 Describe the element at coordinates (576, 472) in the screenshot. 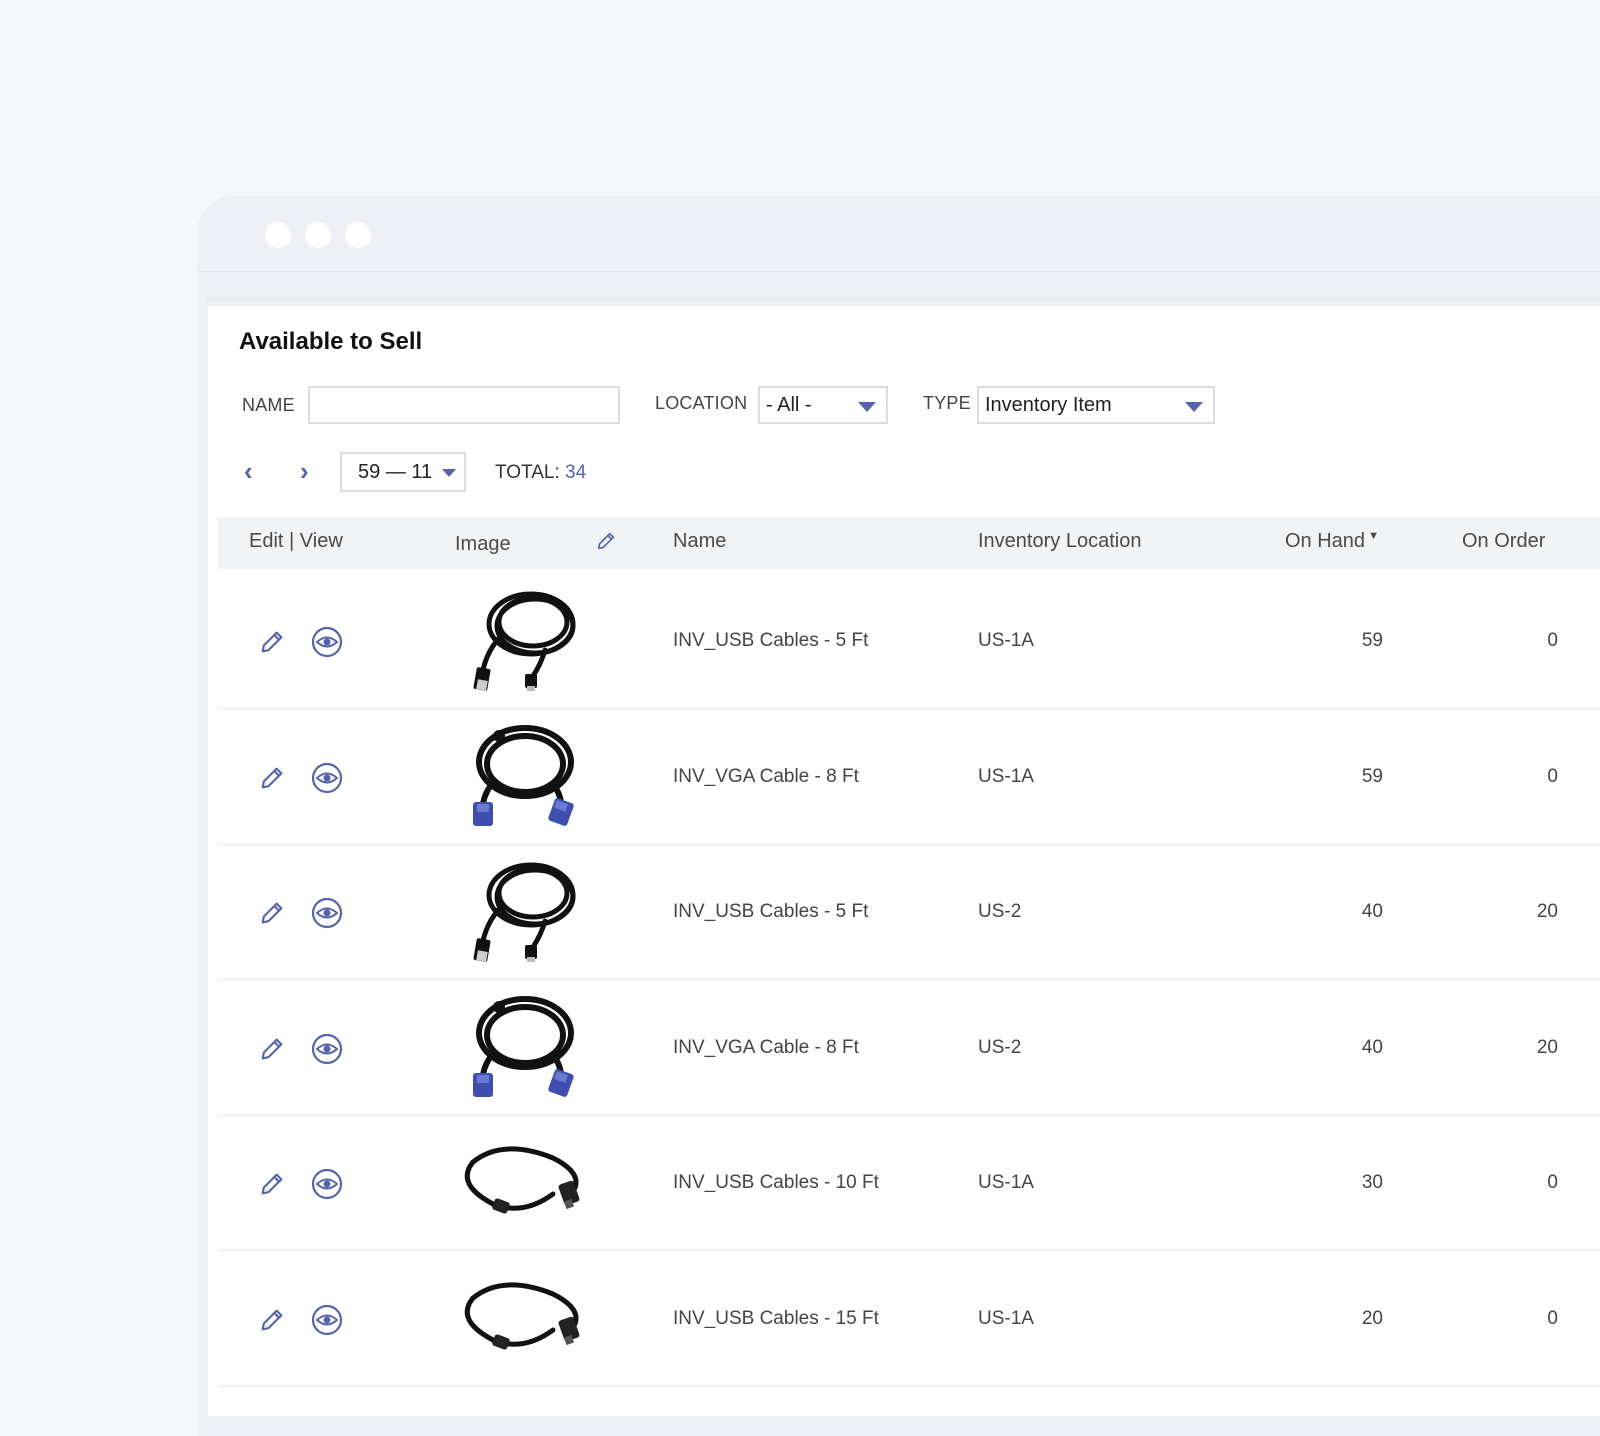

I see `total-value: 34` at that location.